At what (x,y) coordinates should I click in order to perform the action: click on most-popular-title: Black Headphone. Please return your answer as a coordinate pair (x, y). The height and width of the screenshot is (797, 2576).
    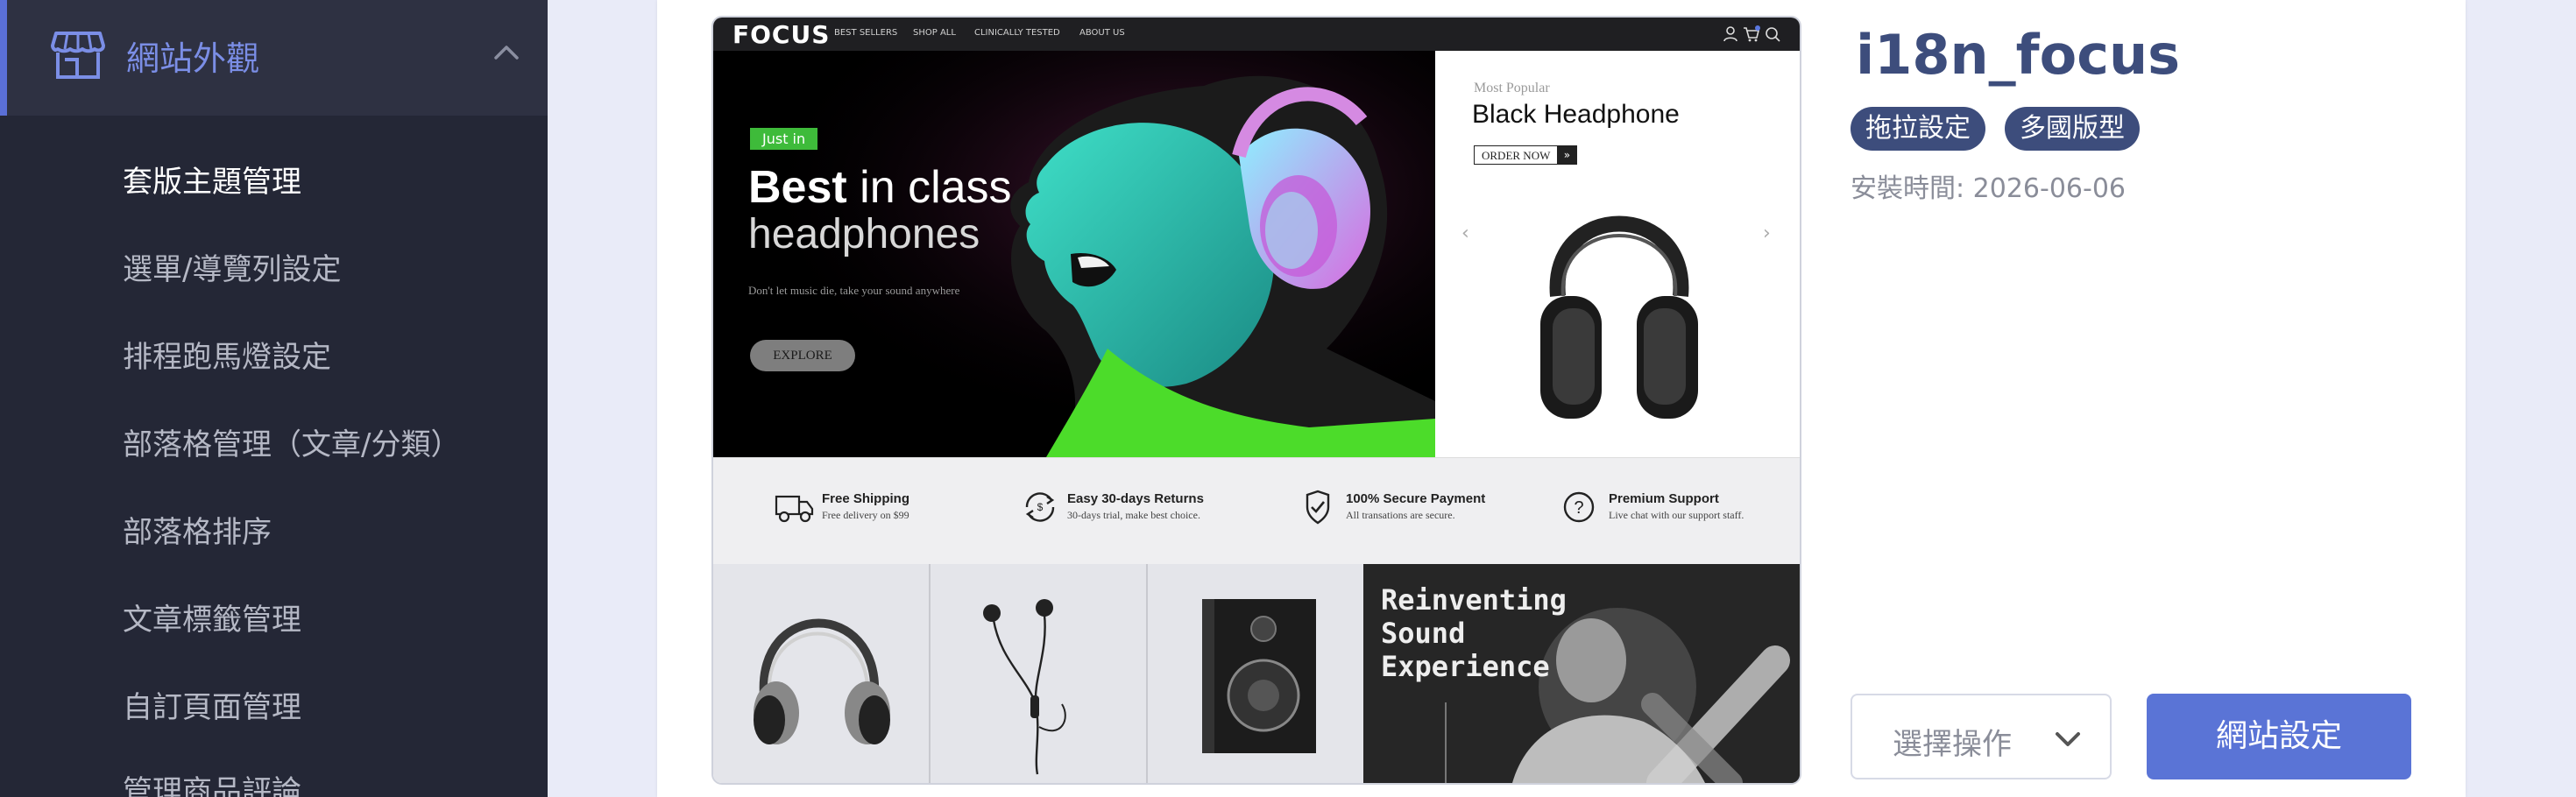
    Looking at the image, I should click on (1576, 114).